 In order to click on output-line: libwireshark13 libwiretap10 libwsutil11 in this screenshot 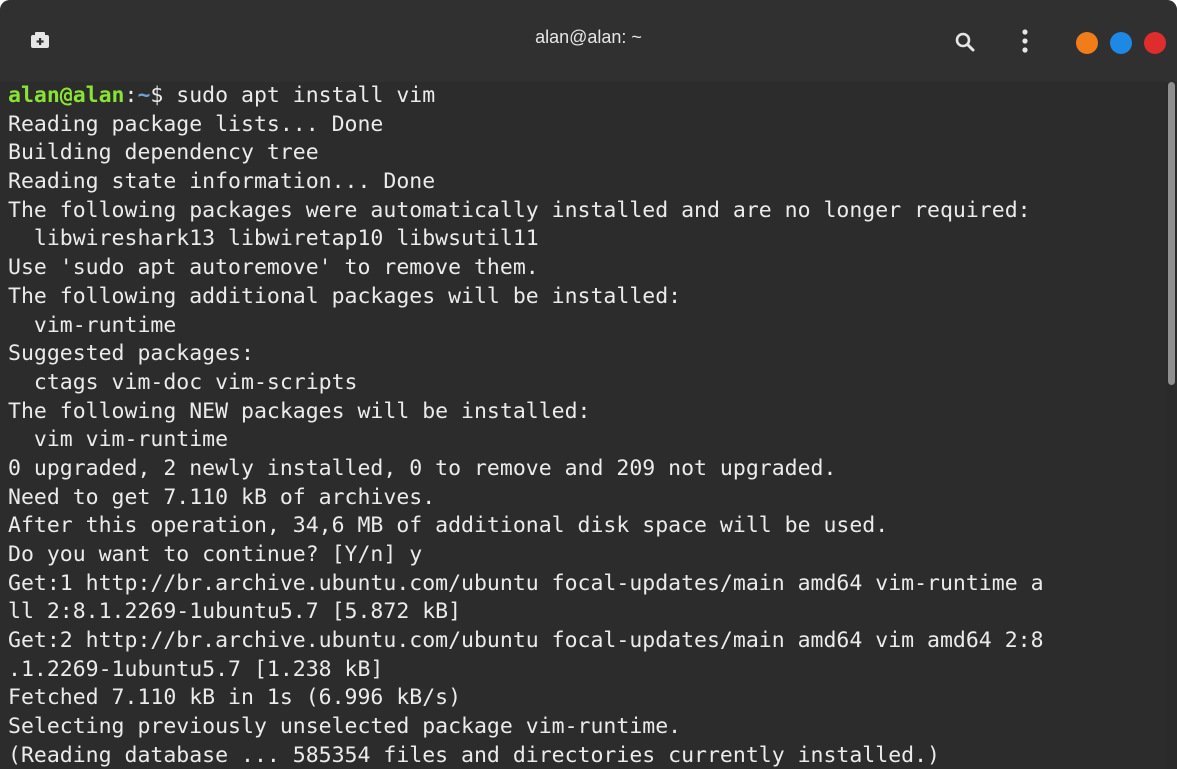, I will do `click(273, 239)`.